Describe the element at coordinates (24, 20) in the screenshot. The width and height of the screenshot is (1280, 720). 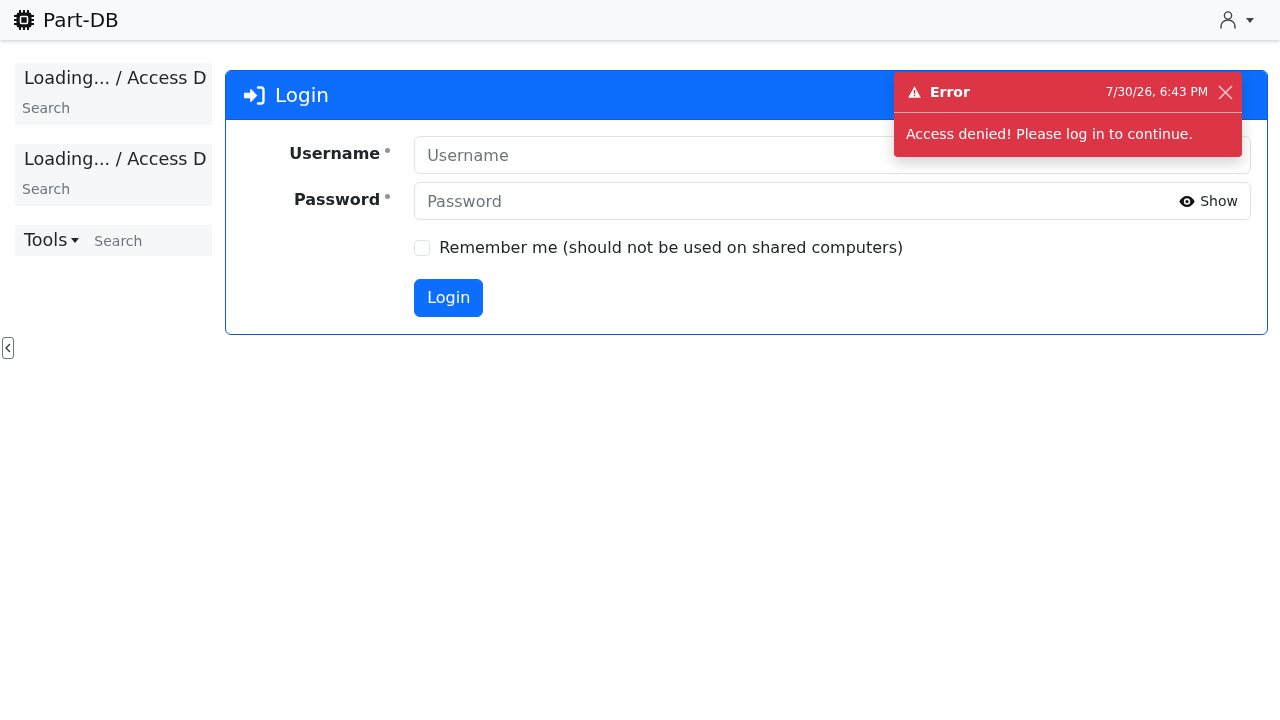
I see `chip-icon` at that location.